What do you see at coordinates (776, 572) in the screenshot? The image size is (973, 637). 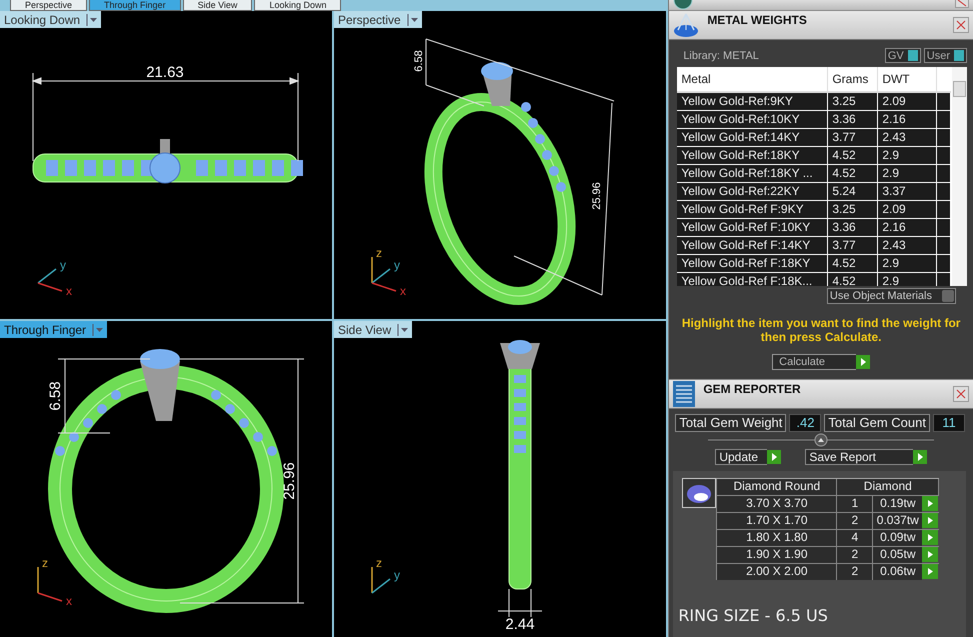 I see `table-cell: 2.00 X 2.00` at bounding box center [776, 572].